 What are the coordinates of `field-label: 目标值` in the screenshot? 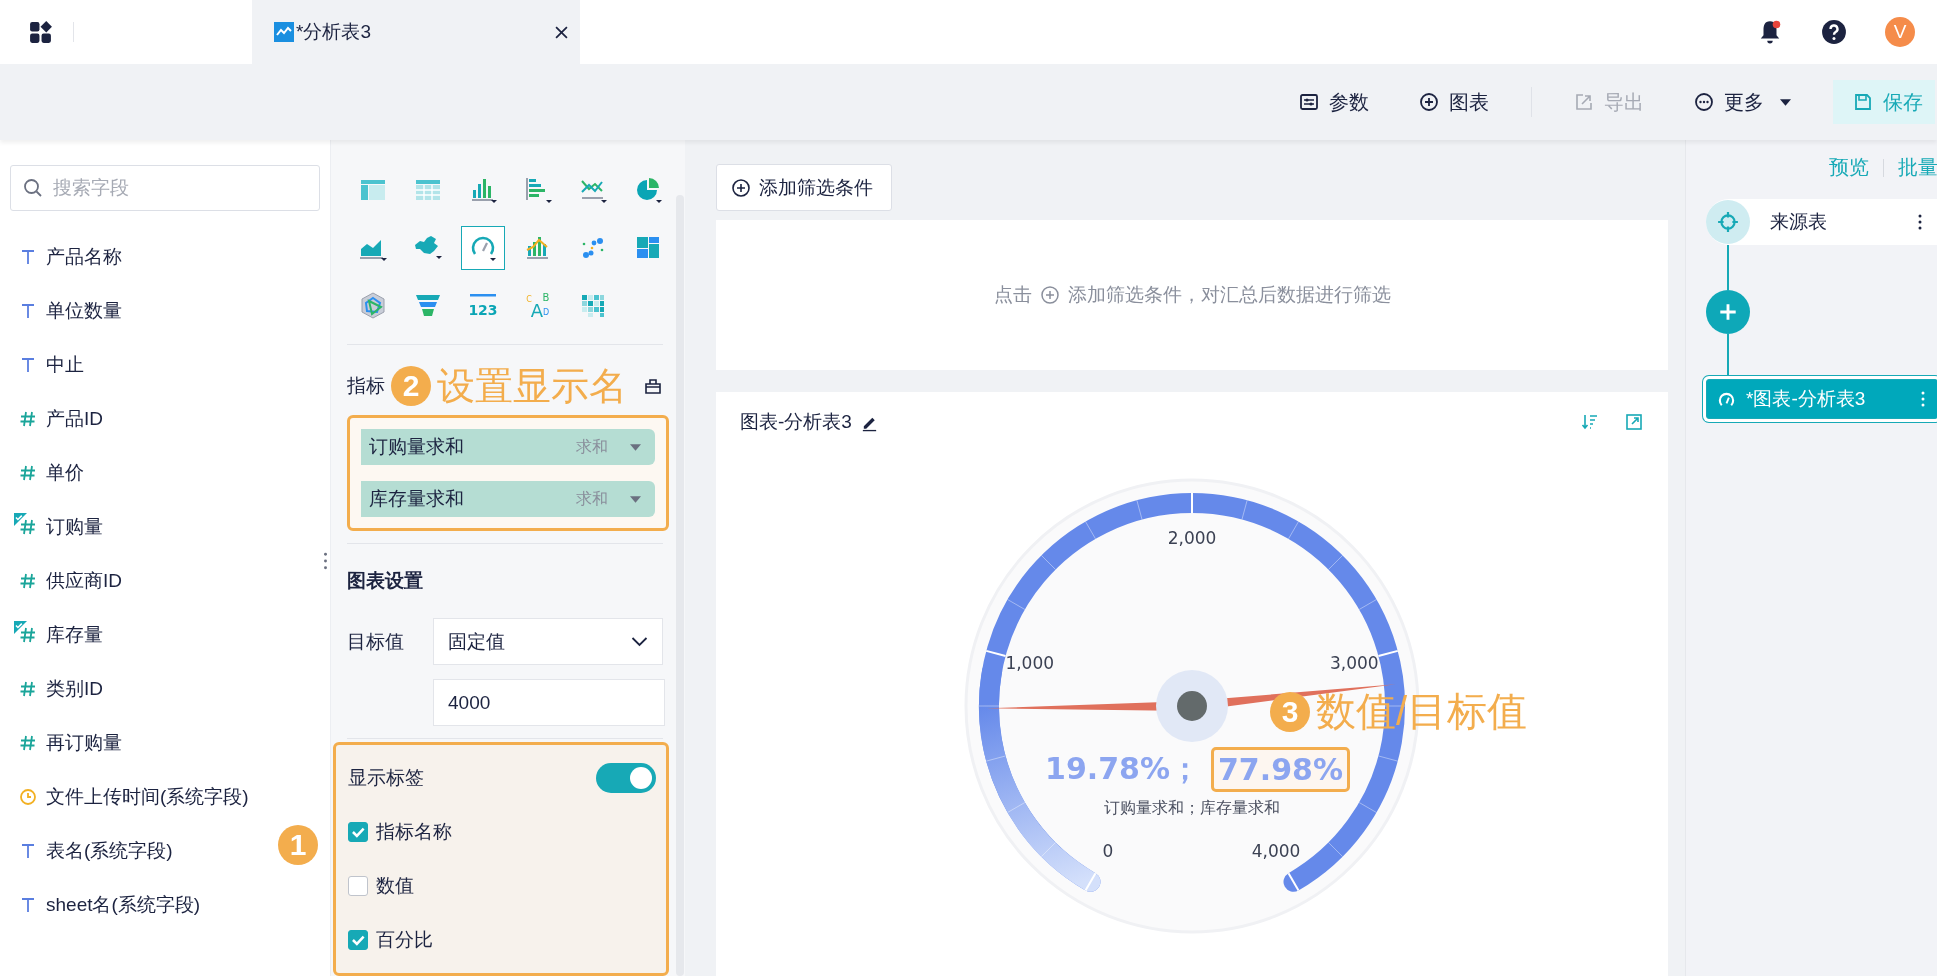 It's located at (376, 641).